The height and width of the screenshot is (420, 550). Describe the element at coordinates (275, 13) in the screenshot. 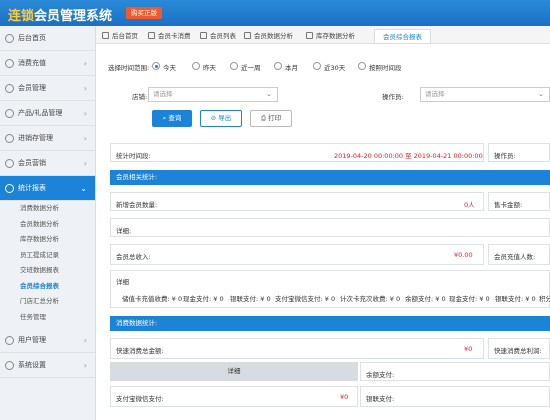

I see `top-bar: 连锁会员管理系统 购买正版` at that location.